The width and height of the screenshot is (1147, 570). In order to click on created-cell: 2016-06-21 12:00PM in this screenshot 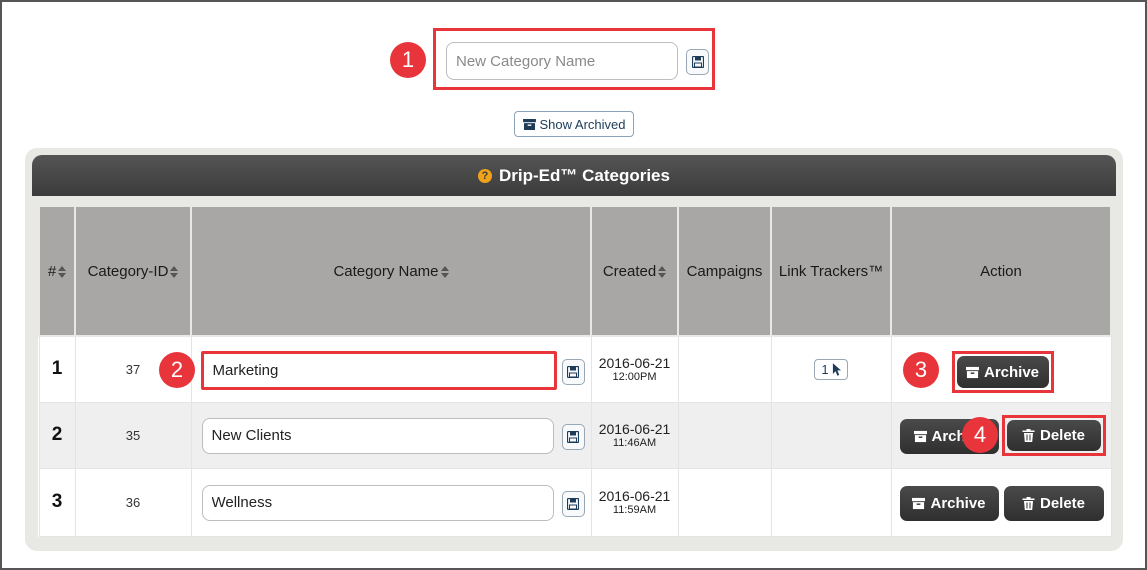, I will do `click(634, 369)`.